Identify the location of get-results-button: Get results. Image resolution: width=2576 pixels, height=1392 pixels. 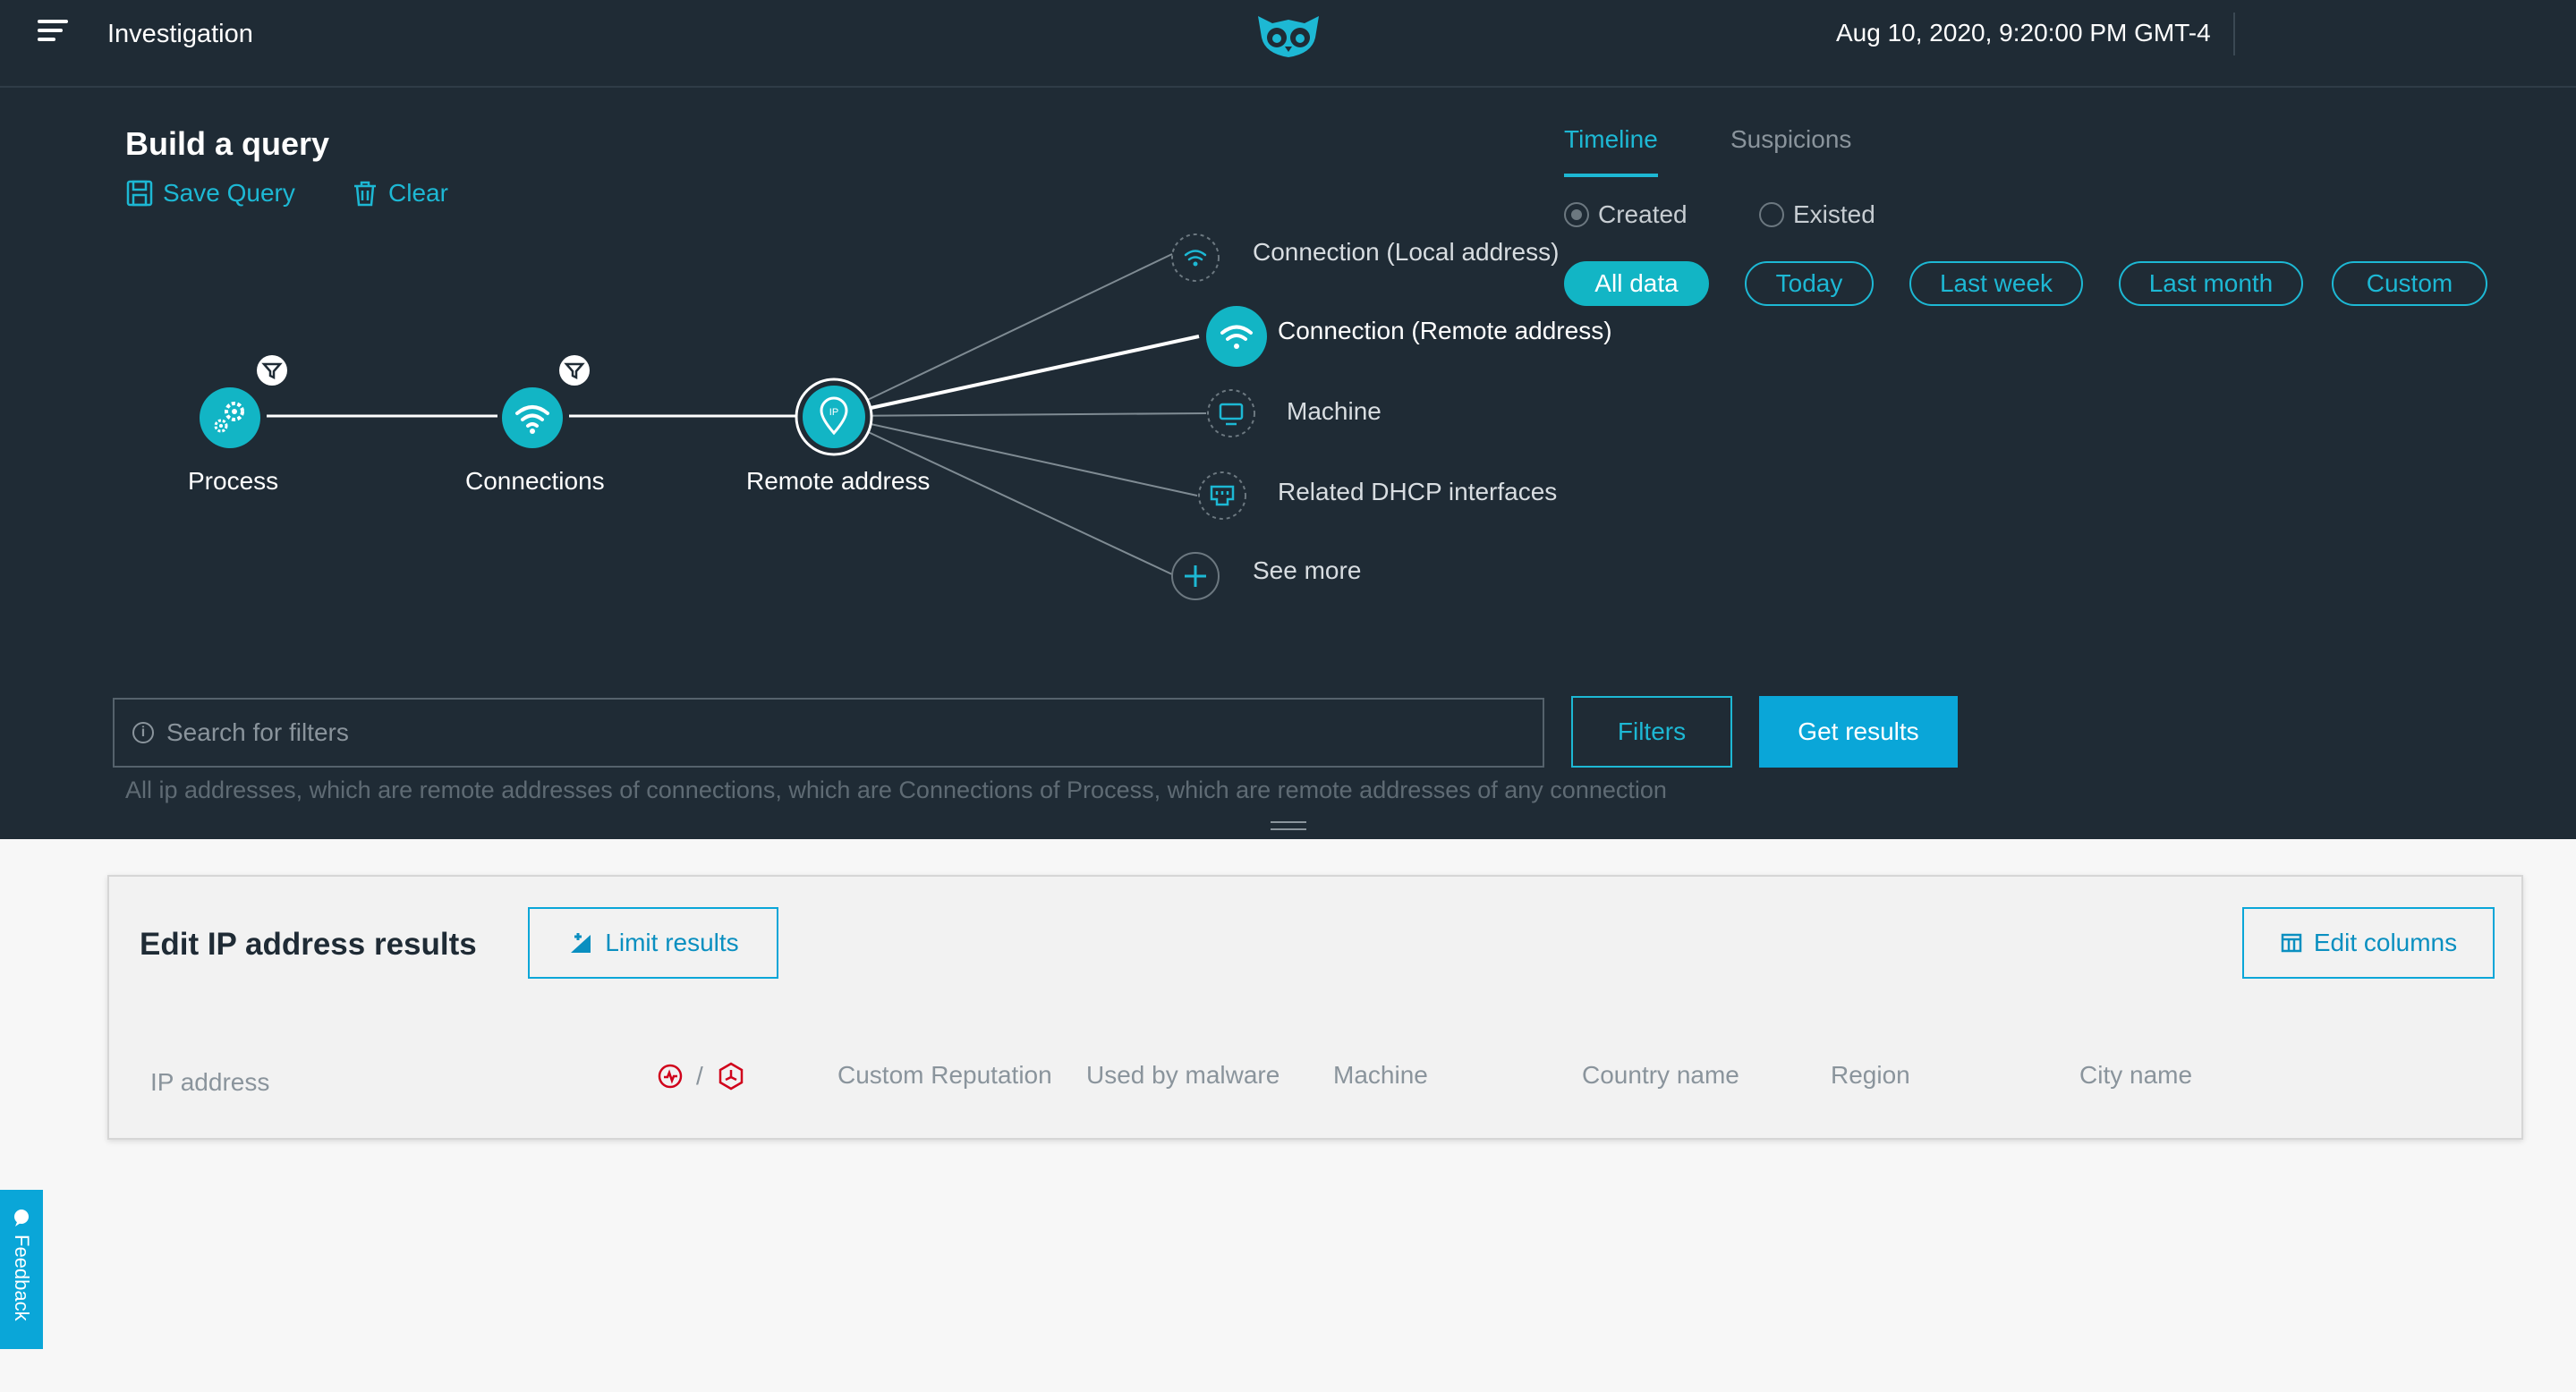
(1858, 732).